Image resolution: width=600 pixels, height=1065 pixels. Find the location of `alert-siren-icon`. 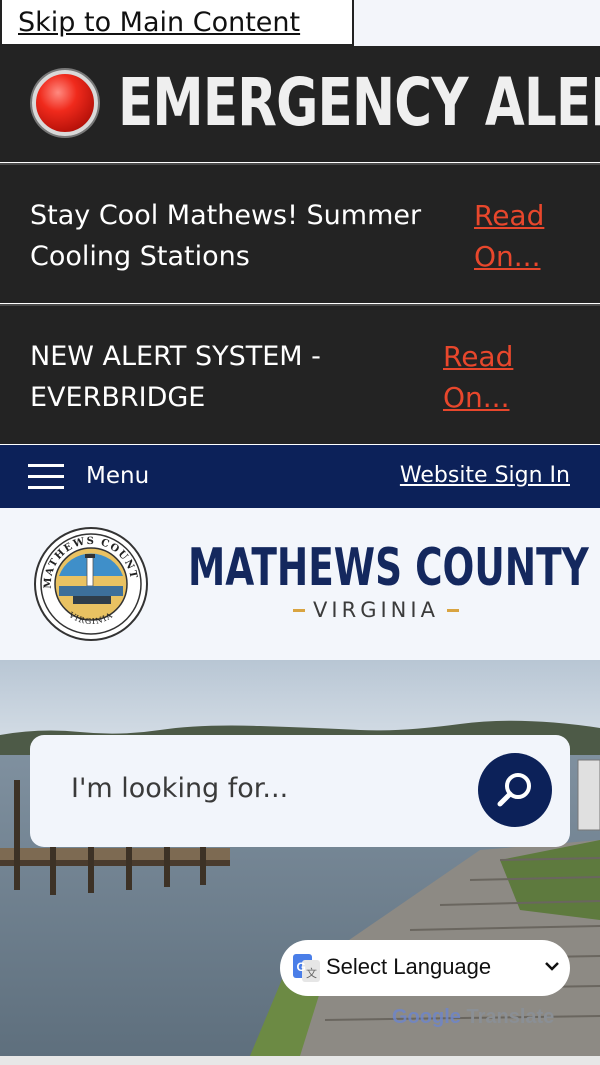

alert-siren-icon is located at coordinates (65, 103).